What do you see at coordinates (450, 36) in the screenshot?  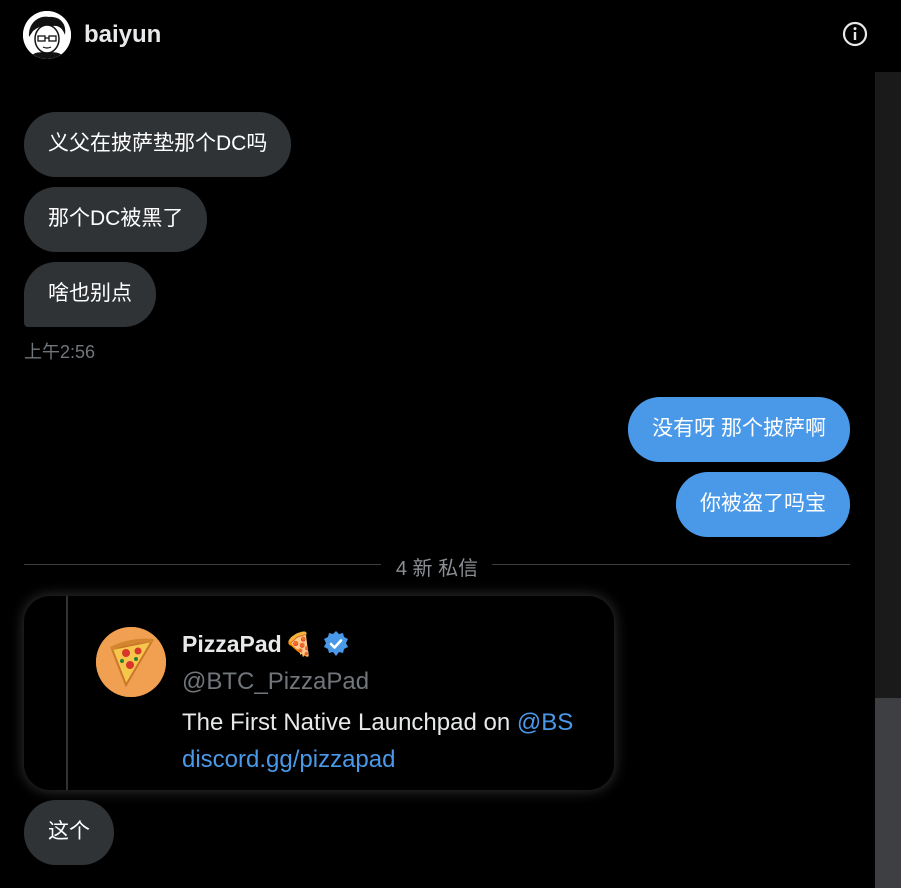 I see `conversation-header: baiyun` at bounding box center [450, 36].